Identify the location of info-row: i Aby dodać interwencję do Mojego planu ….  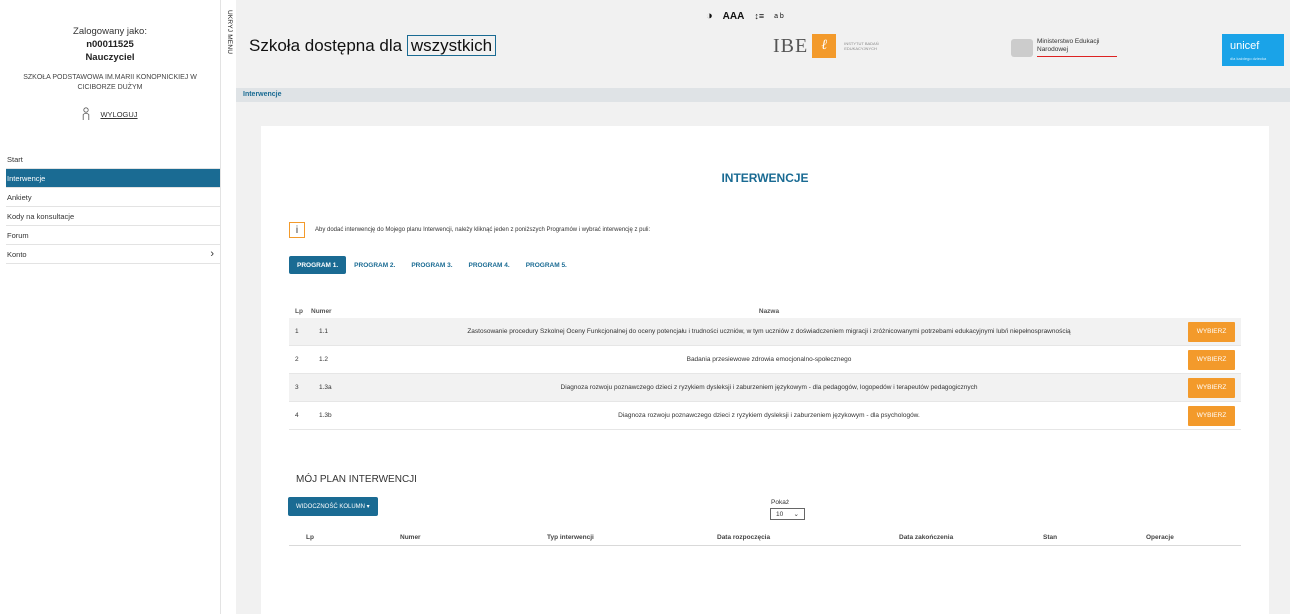
(469, 230).